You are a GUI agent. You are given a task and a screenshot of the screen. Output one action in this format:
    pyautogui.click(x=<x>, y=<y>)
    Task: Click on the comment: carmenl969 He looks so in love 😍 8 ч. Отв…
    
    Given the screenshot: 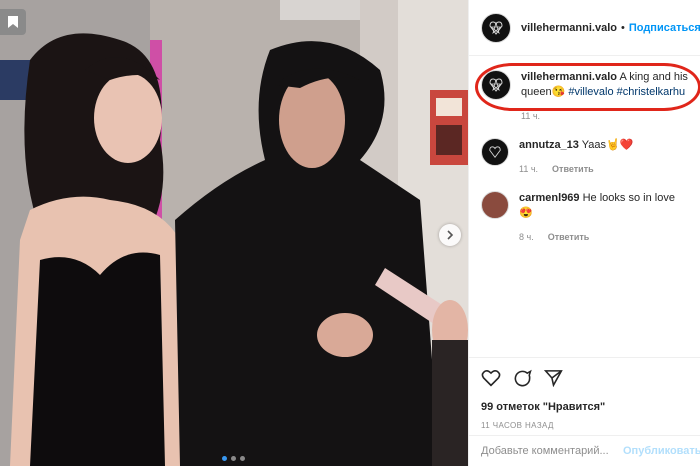 What is the action you would take?
    pyautogui.click(x=584, y=211)
    